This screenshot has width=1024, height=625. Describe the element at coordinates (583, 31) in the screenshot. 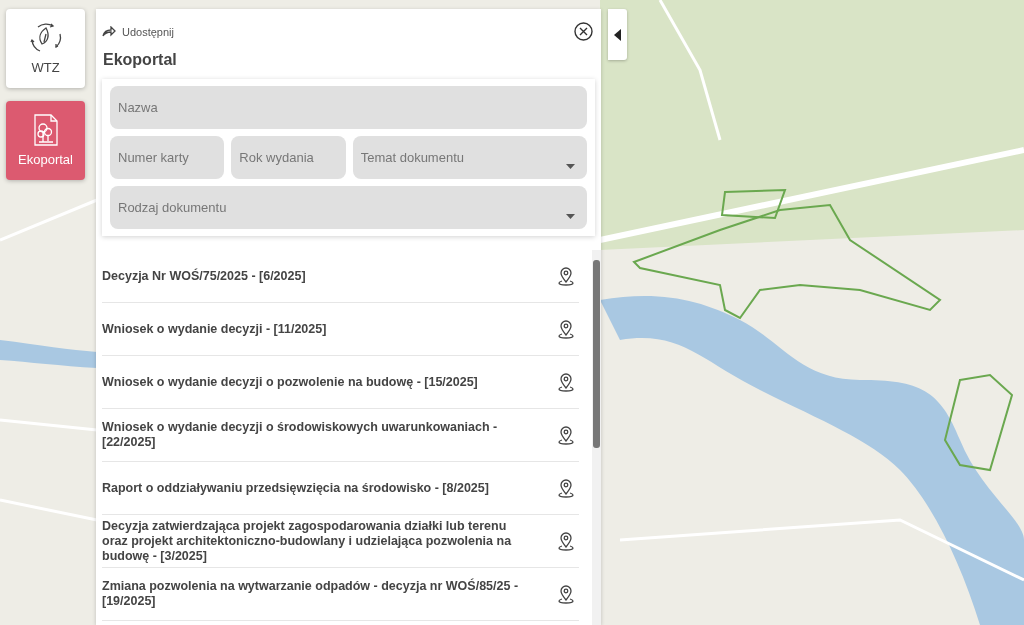

I see `close-icon` at that location.